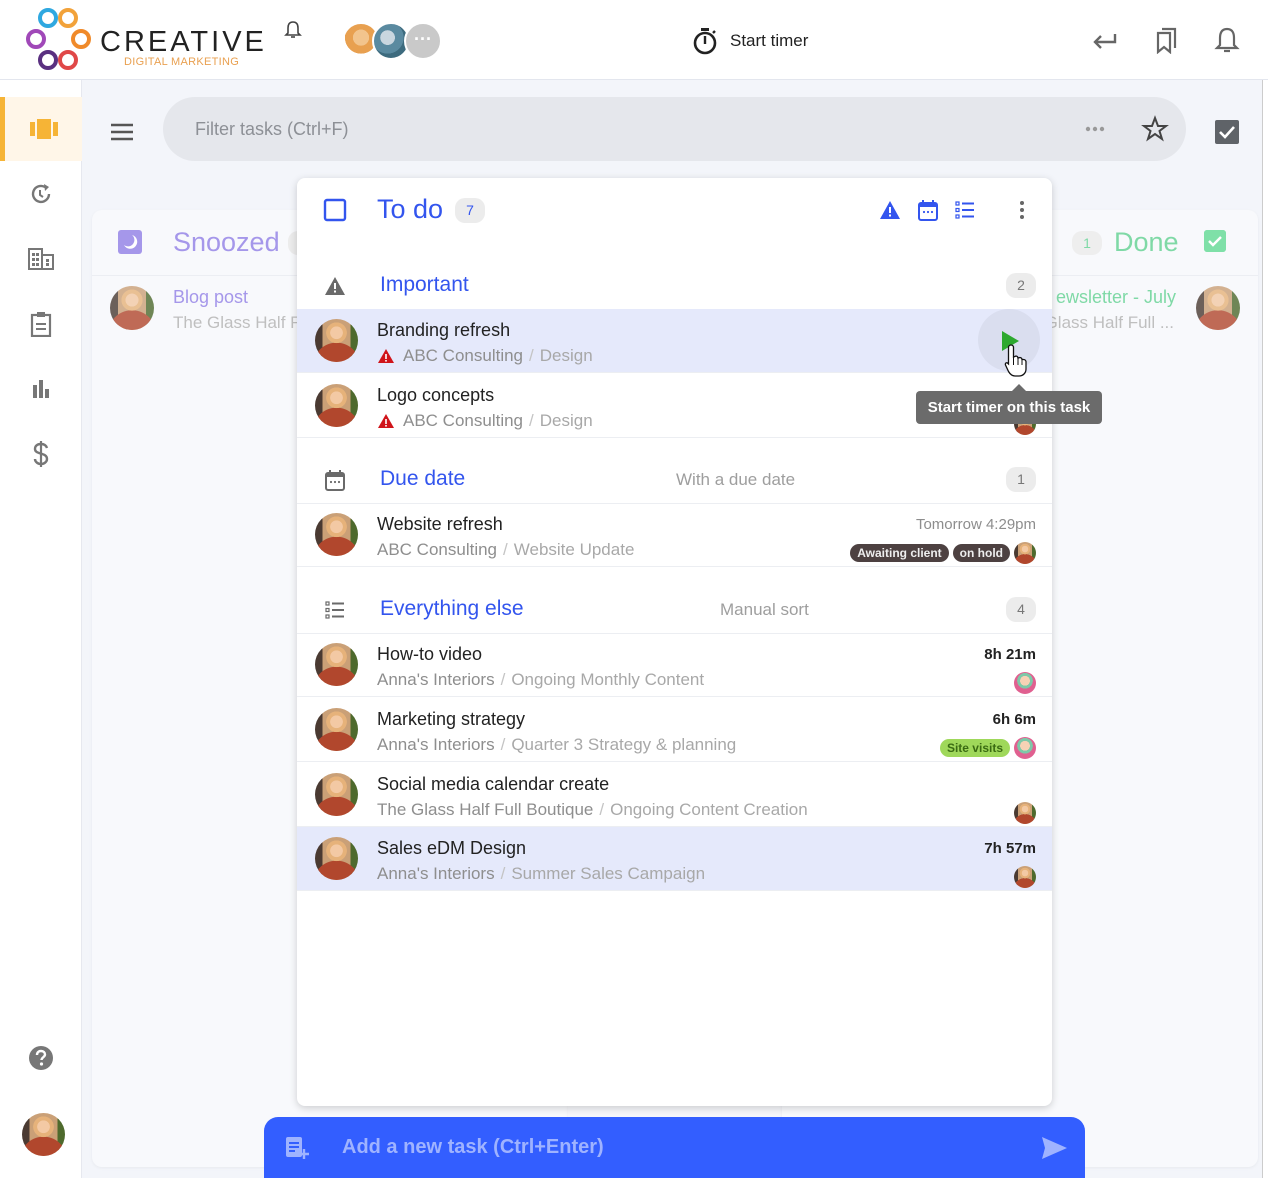 This screenshot has height=1178, width=1268. I want to click on tag-badge: Site visits, so click(974, 748).